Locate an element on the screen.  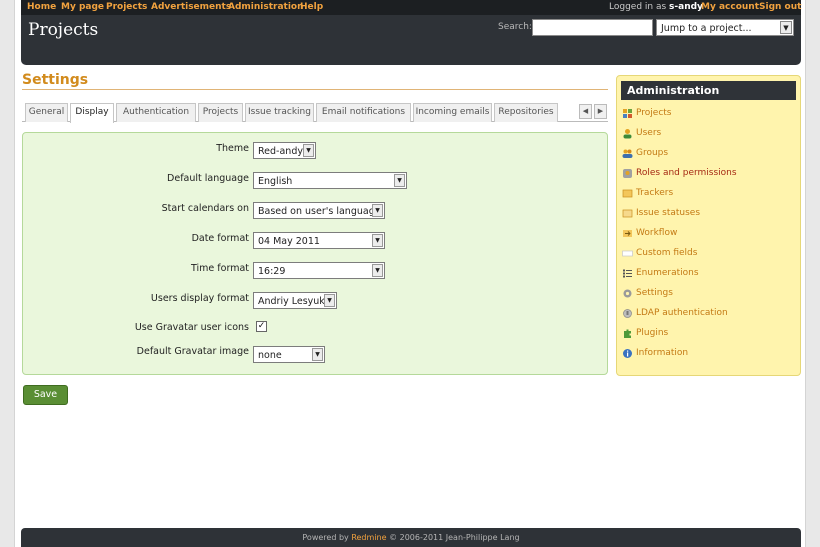
sidebar-item-label: Users is located at coordinates (649, 133).